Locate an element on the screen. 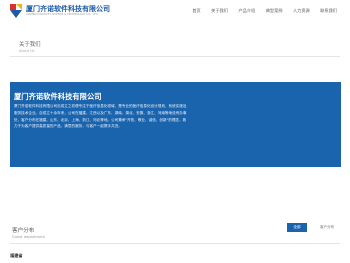 This screenshot has height=263, width=350. nav-products: 产品介绍 is located at coordinates (246, 11).